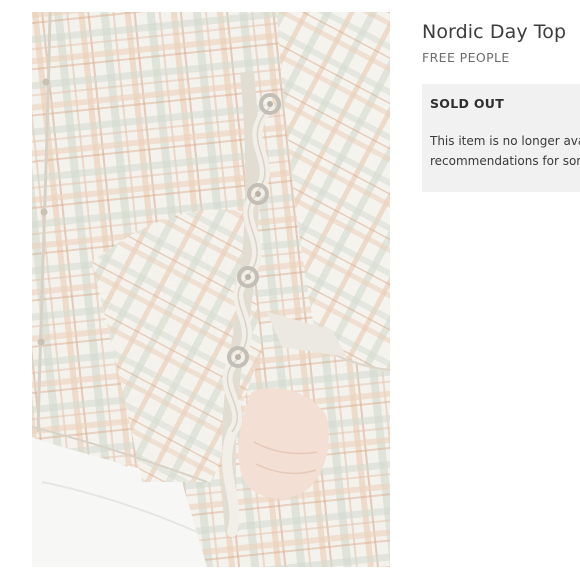 Image resolution: width=580 pixels, height=580 pixels. What do you see at coordinates (505, 141) in the screenshot?
I see `sold-out-message-line1: This item is no longer avail` at bounding box center [505, 141].